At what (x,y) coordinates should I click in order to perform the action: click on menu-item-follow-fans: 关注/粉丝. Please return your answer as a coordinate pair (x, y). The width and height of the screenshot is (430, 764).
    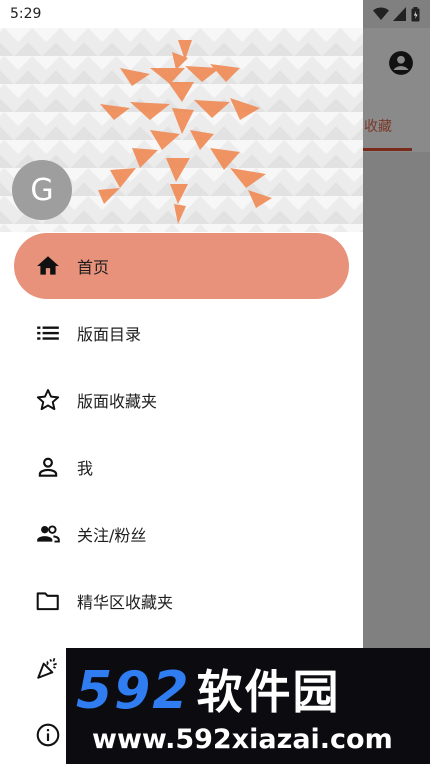
    Looking at the image, I should click on (181, 533).